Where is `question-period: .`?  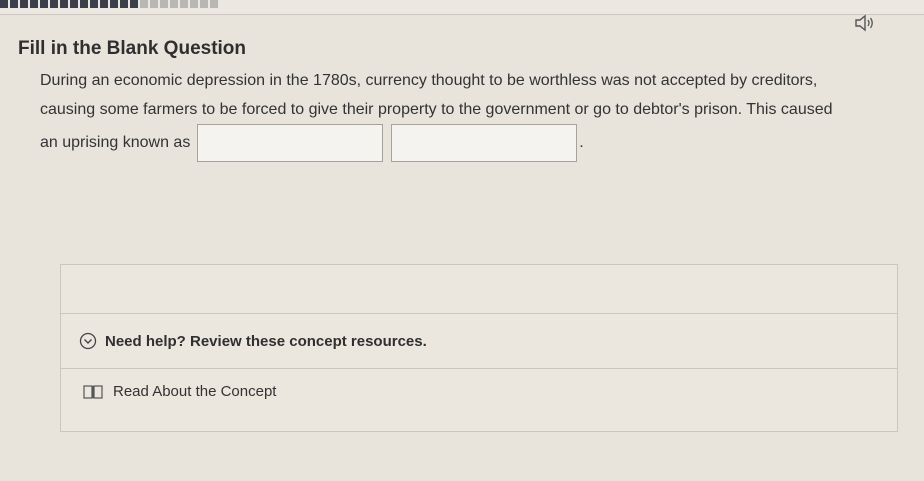 question-period: . is located at coordinates (581, 143).